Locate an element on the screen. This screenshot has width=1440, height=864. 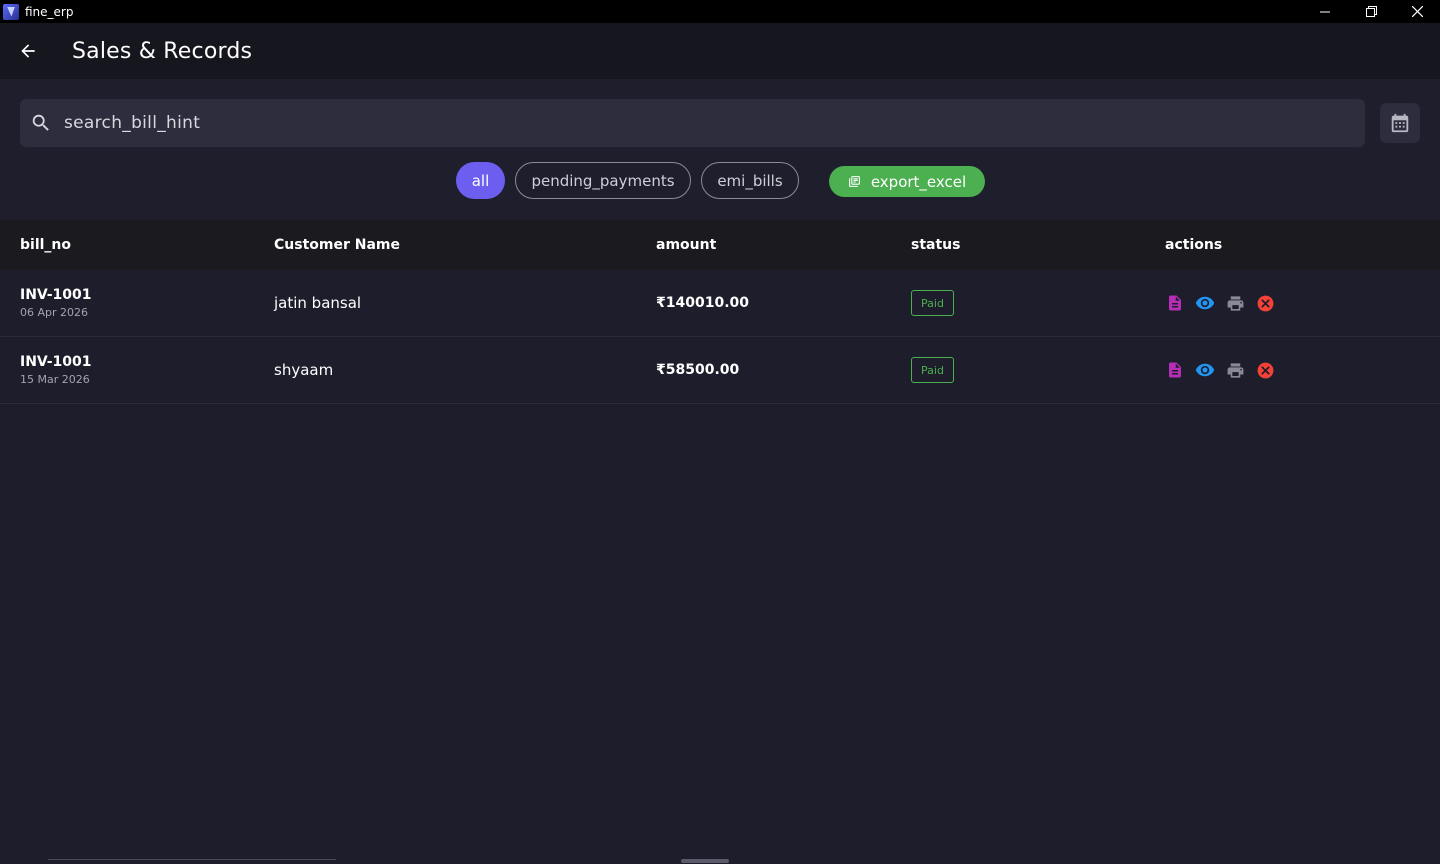
column-header-customer: Customer Name is located at coordinates (337, 245).